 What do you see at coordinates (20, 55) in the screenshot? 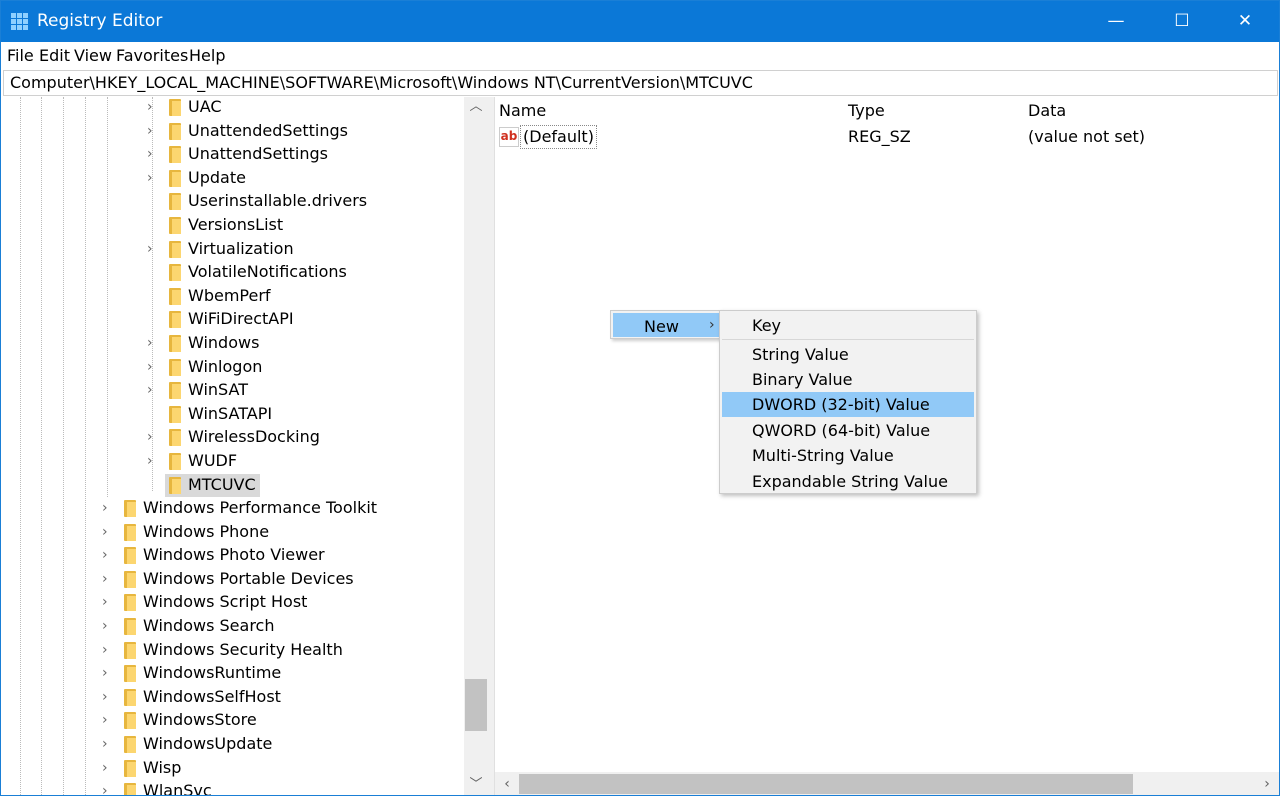
I see `menu-file: File` at bounding box center [20, 55].